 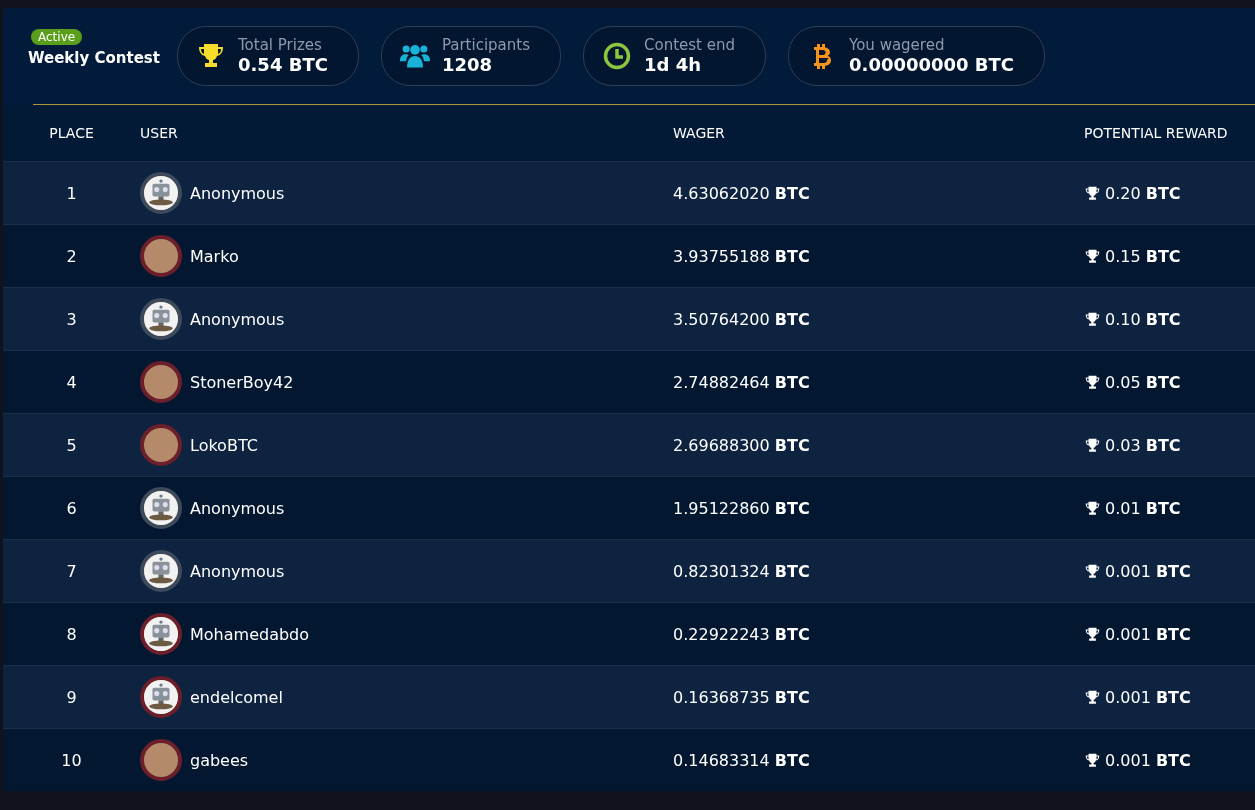 I want to click on wager-cell-text: 4.63062020 BTC, so click(x=742, y=193).